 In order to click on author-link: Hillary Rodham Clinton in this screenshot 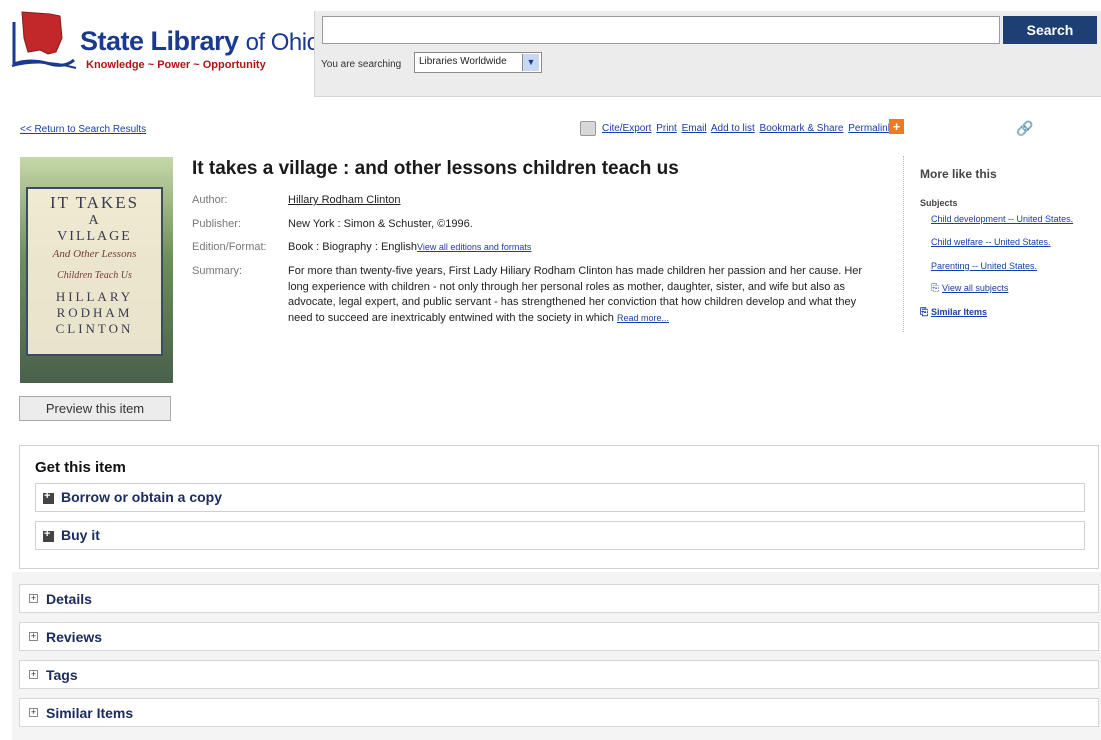, I will do `click(344, 200)`.